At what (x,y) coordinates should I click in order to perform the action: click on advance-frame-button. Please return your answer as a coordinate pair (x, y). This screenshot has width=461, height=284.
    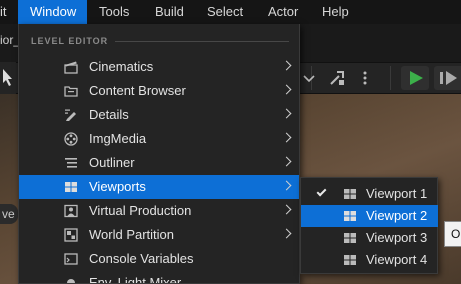
    Looking at the image, I should click on (447, 78).